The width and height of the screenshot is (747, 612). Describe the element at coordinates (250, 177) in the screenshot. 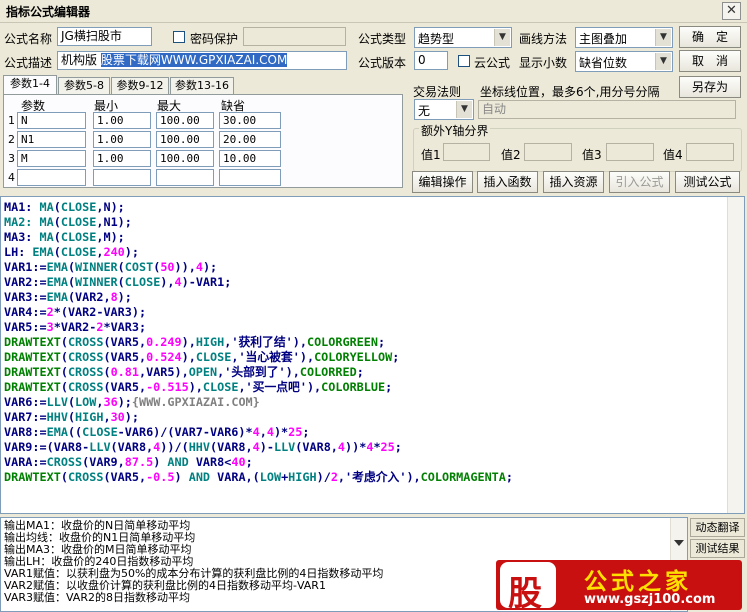

I see `param-default-input` at that location.